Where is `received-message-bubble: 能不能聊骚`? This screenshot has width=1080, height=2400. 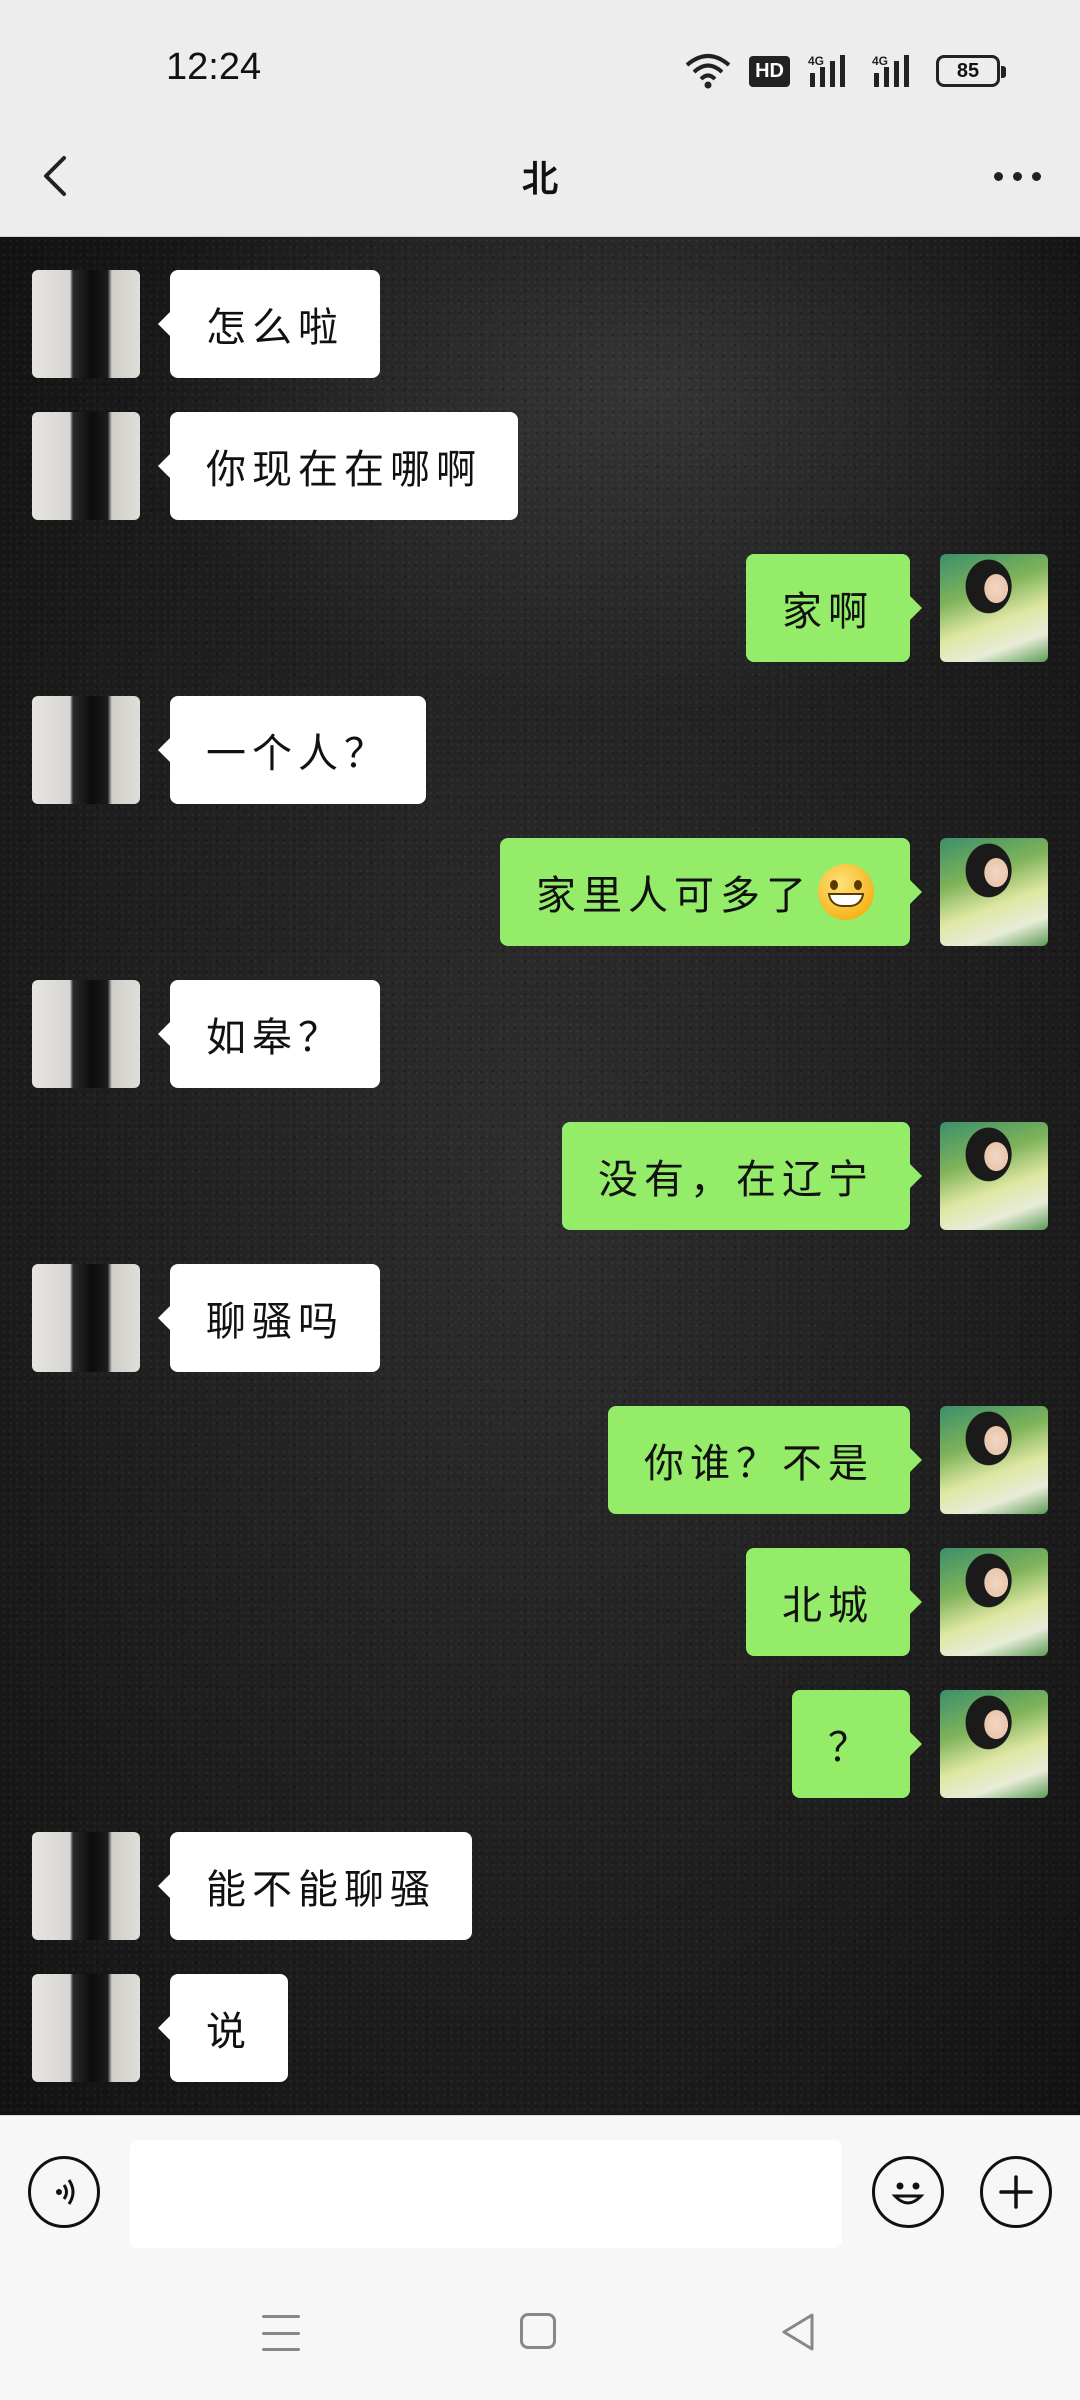 received-message-bubble: 能不能聊骚 is located at coordinates (315, 1886).